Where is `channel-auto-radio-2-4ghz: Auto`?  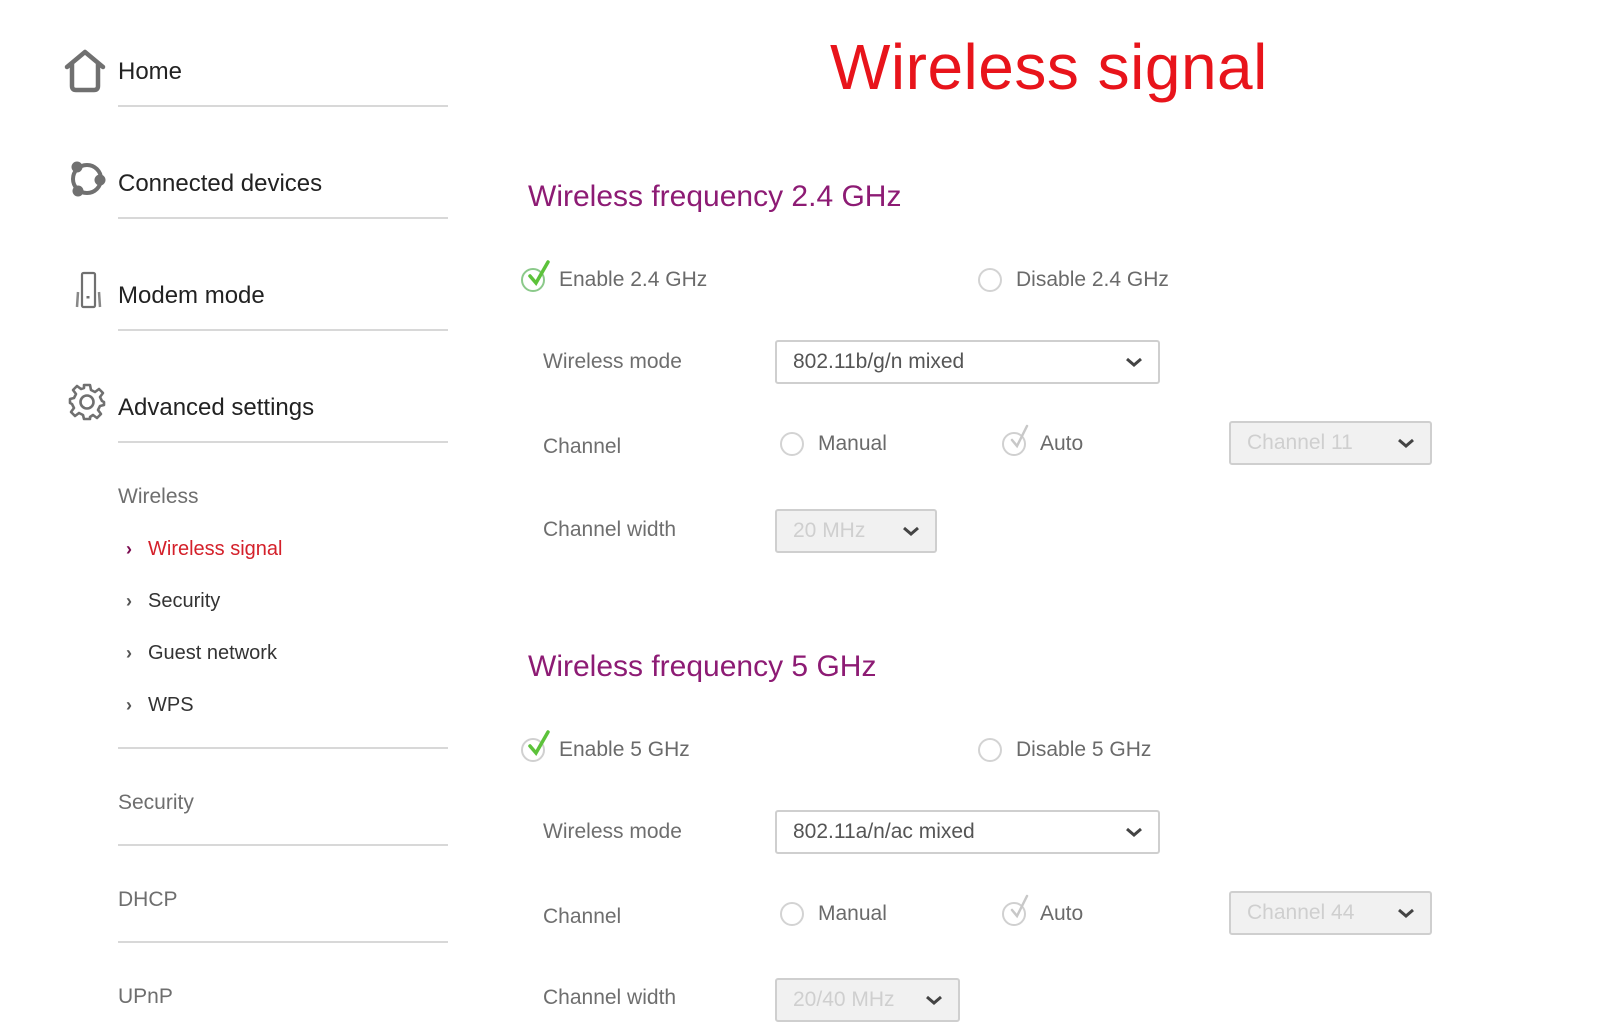
channel-auto-radio-2-4ghz: Auto is located at coordinates (1043, 440).